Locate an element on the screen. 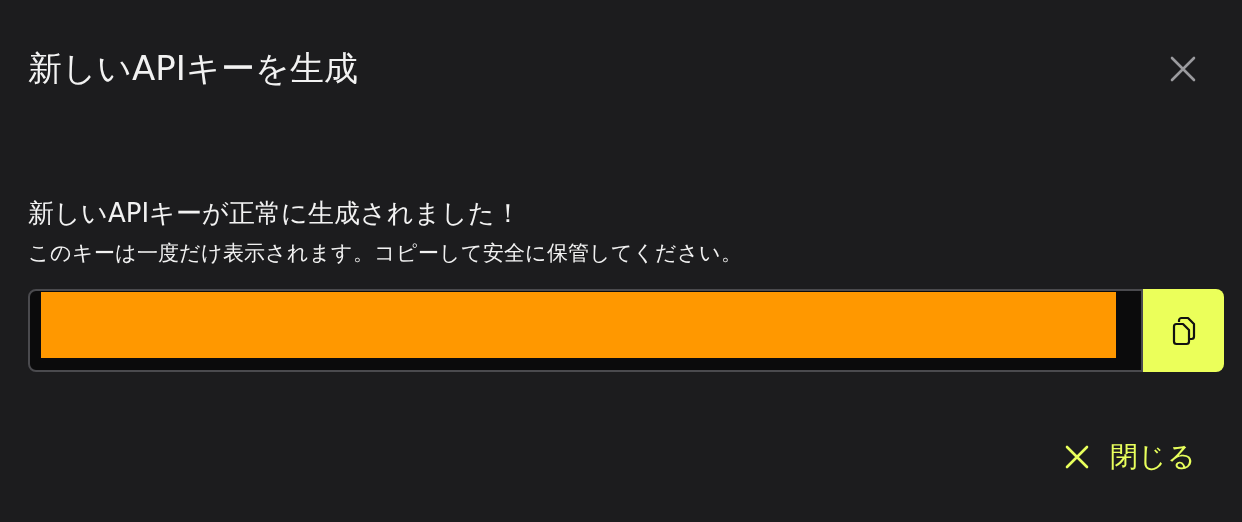 This screenshot has width=1242, height=522. api-key-field is located at coordinates (585, 330).